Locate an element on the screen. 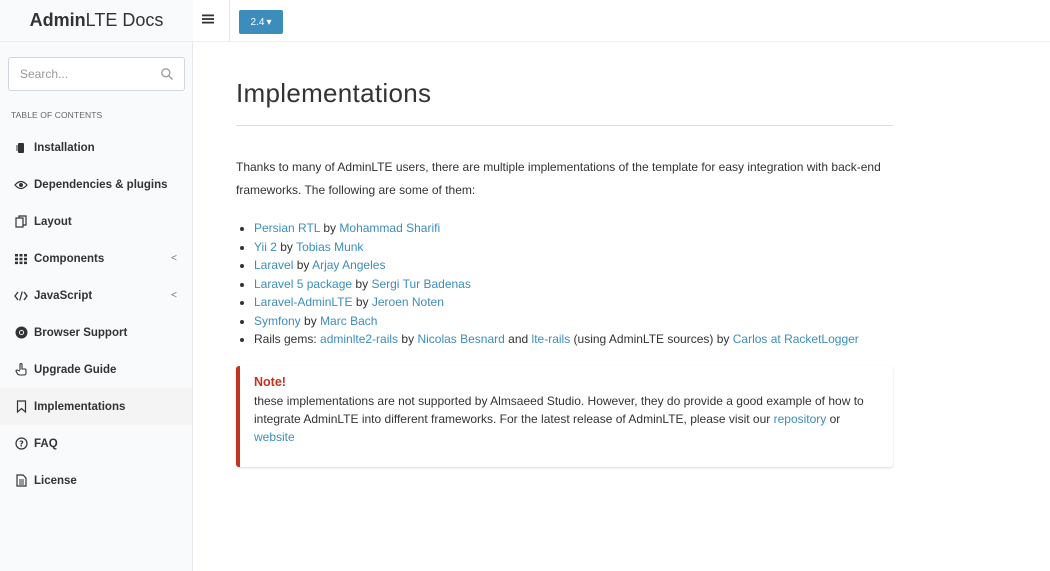  sidebar-item-upgrade-guide: Upgrade Guide is located at coordinates (96, 369).